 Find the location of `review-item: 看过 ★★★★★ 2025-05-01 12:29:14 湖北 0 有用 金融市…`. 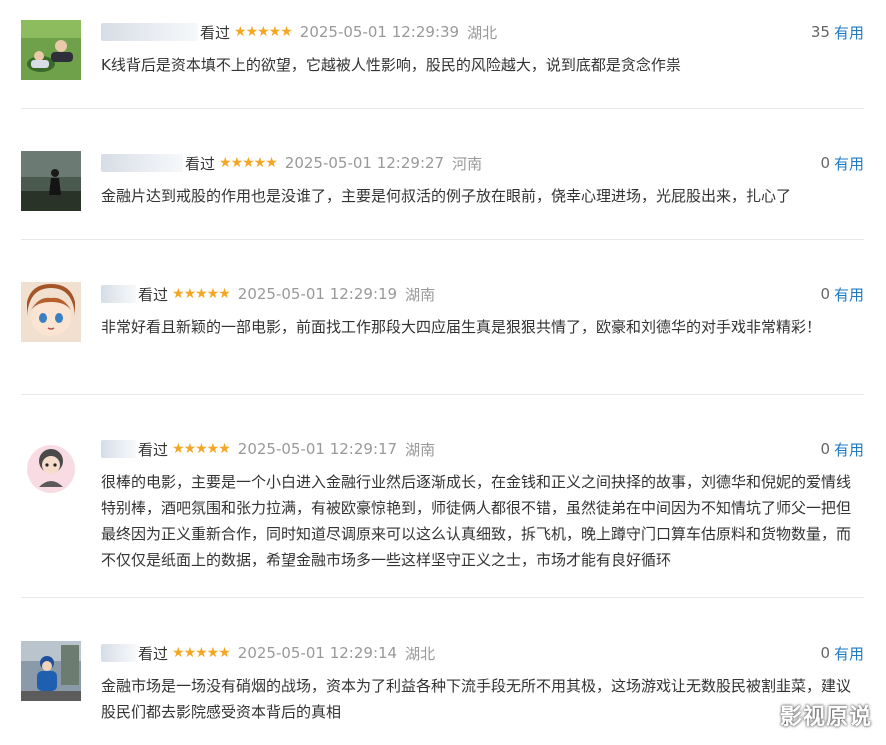

review-item: 看过 ★★★★★ 2025-05-01 12:29:14 湖北 0 有用 金融市… is located at coordinates (442, 686).